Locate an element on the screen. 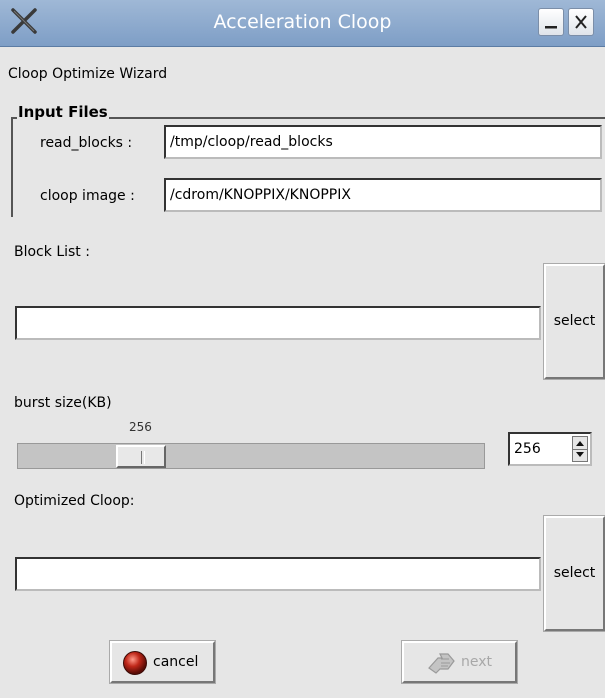 The width and height of the screenshot is (605, 698). hand-arrow-icon is located at coordinates (441, 663).